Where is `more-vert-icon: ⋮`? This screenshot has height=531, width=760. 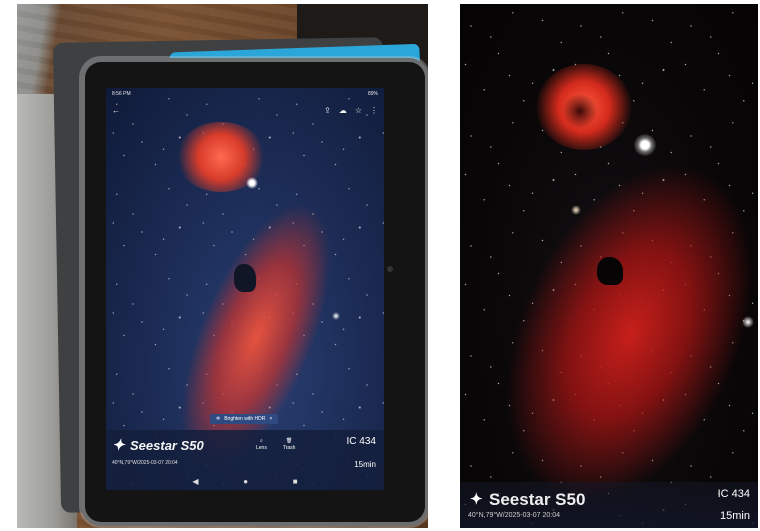 more-vert-icon: ⋮ is located at coordinates (374, 110).